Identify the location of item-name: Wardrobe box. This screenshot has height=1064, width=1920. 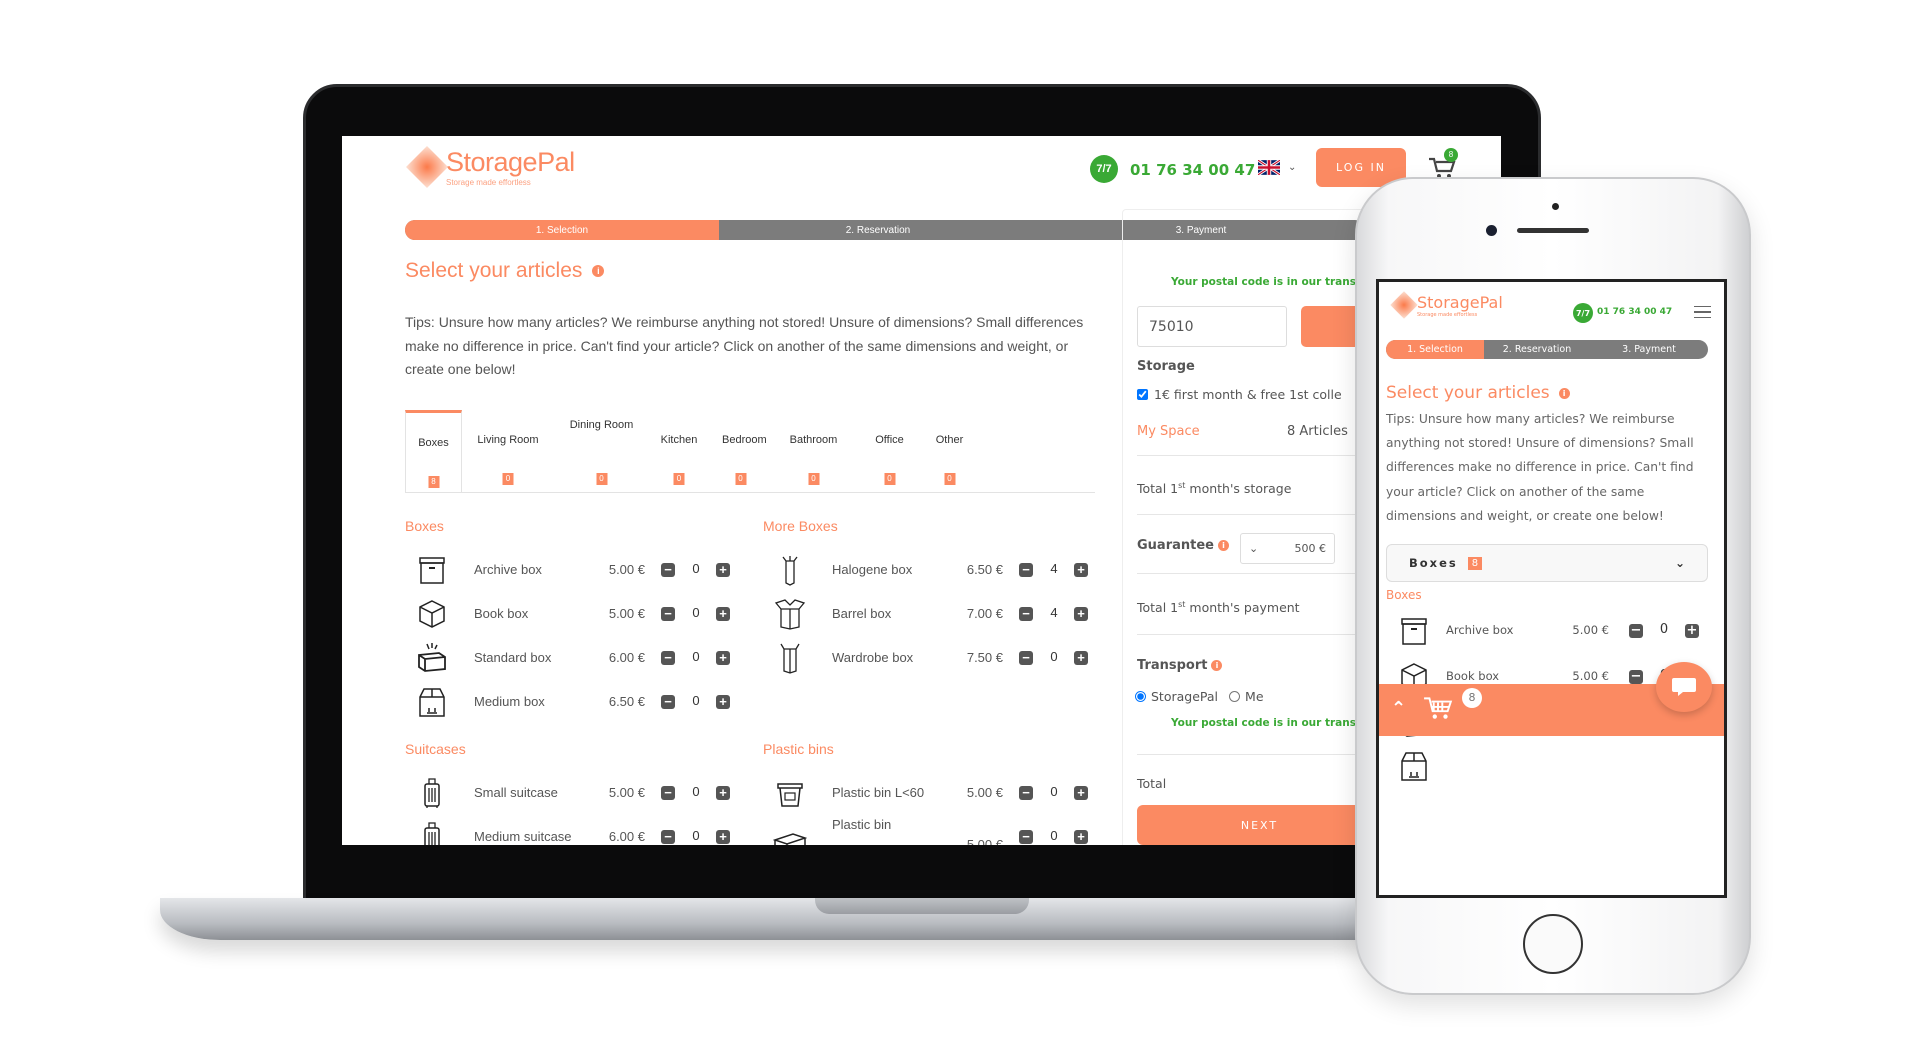
(873, 657).